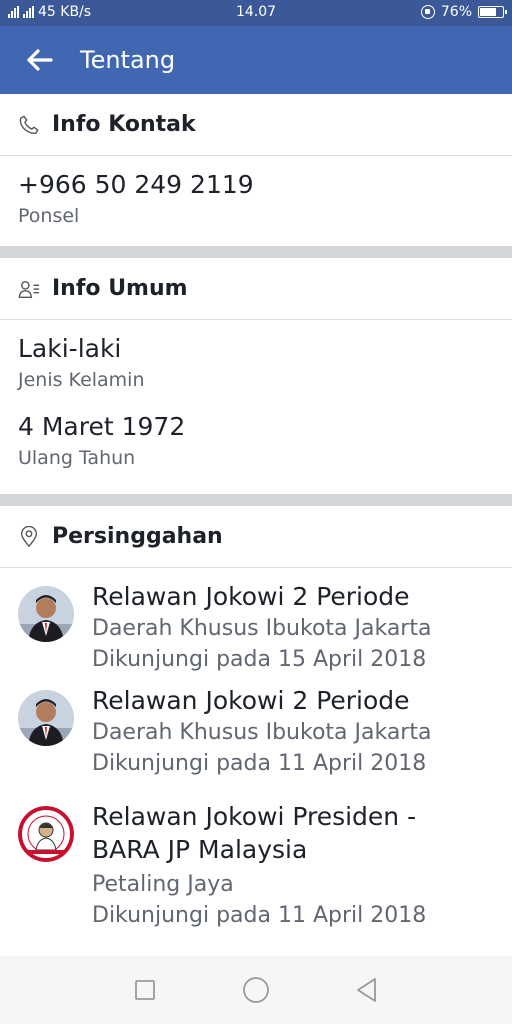  What do you see at coordinates (77, 458) in the screenshot?
I see `birthday-label: Ulang Tahun` at bounding box center [77, 458].